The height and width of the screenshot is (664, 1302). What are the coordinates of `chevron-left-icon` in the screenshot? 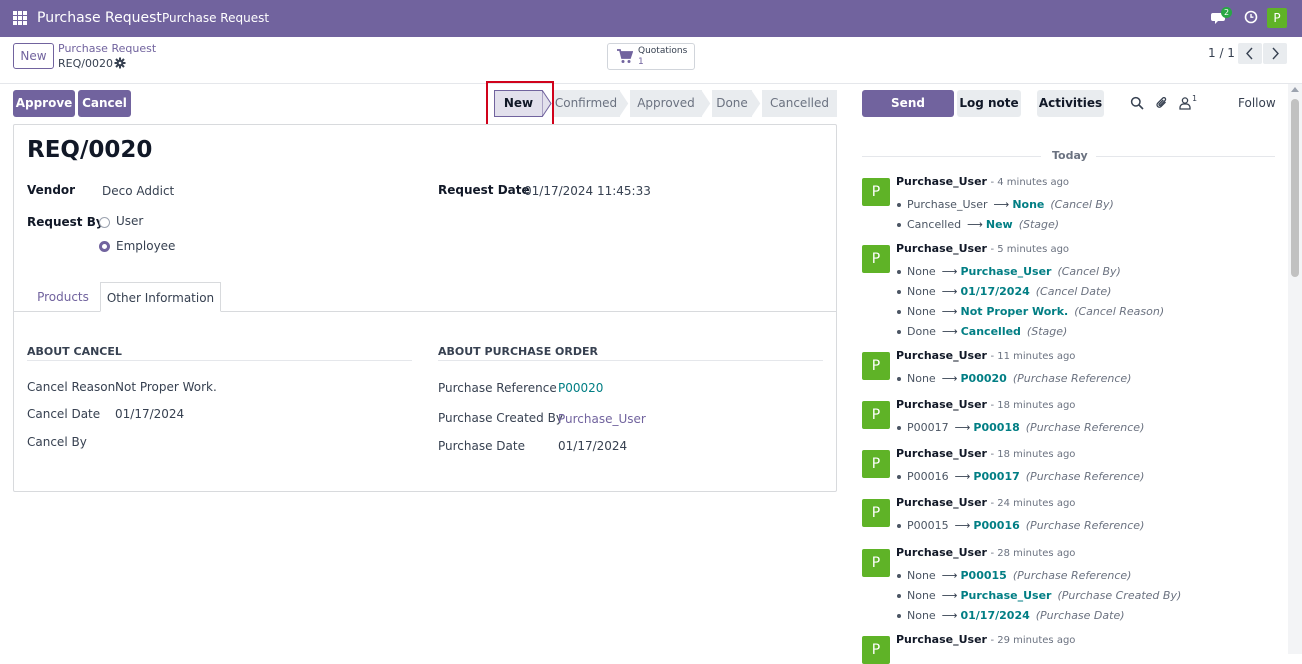 It's located at (1249, 53).